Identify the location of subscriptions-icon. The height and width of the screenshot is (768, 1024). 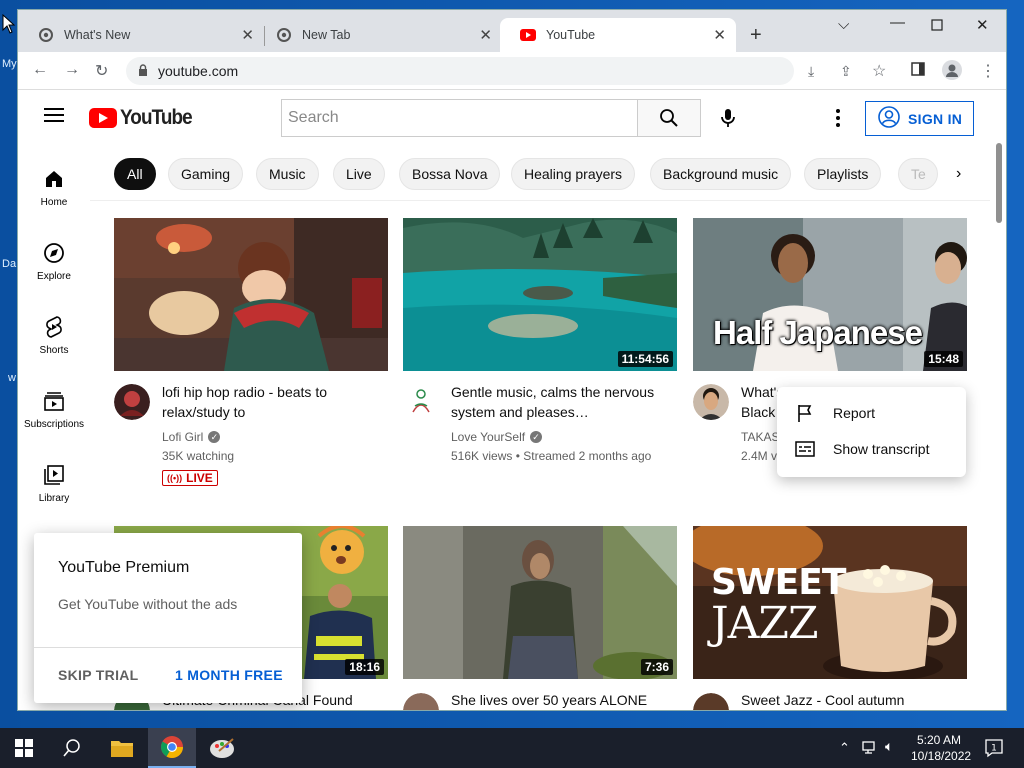
(54, 401).